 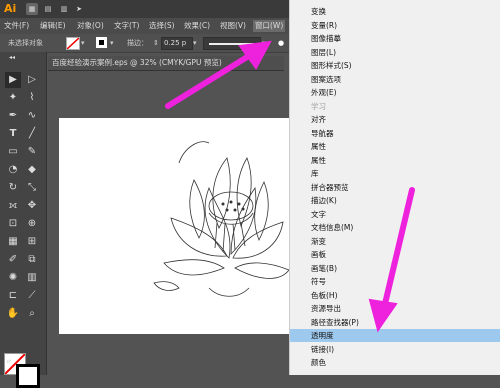 I want to click on window-menu-item: 链接(I), so click(x=322, y=349).